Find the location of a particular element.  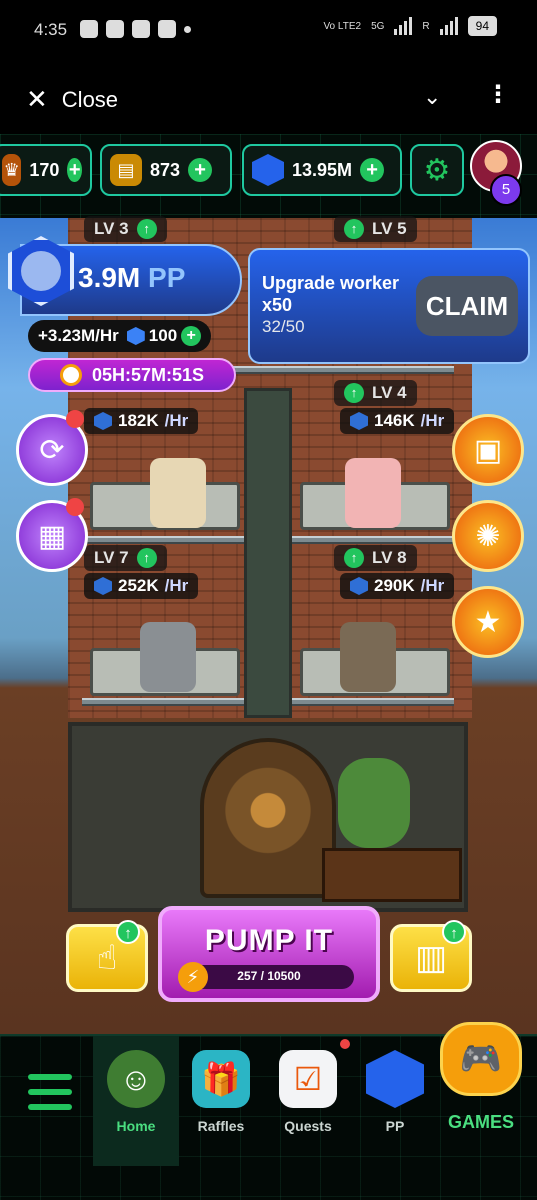

hamburger-menu-icon is located at coordinates (50, 1092).